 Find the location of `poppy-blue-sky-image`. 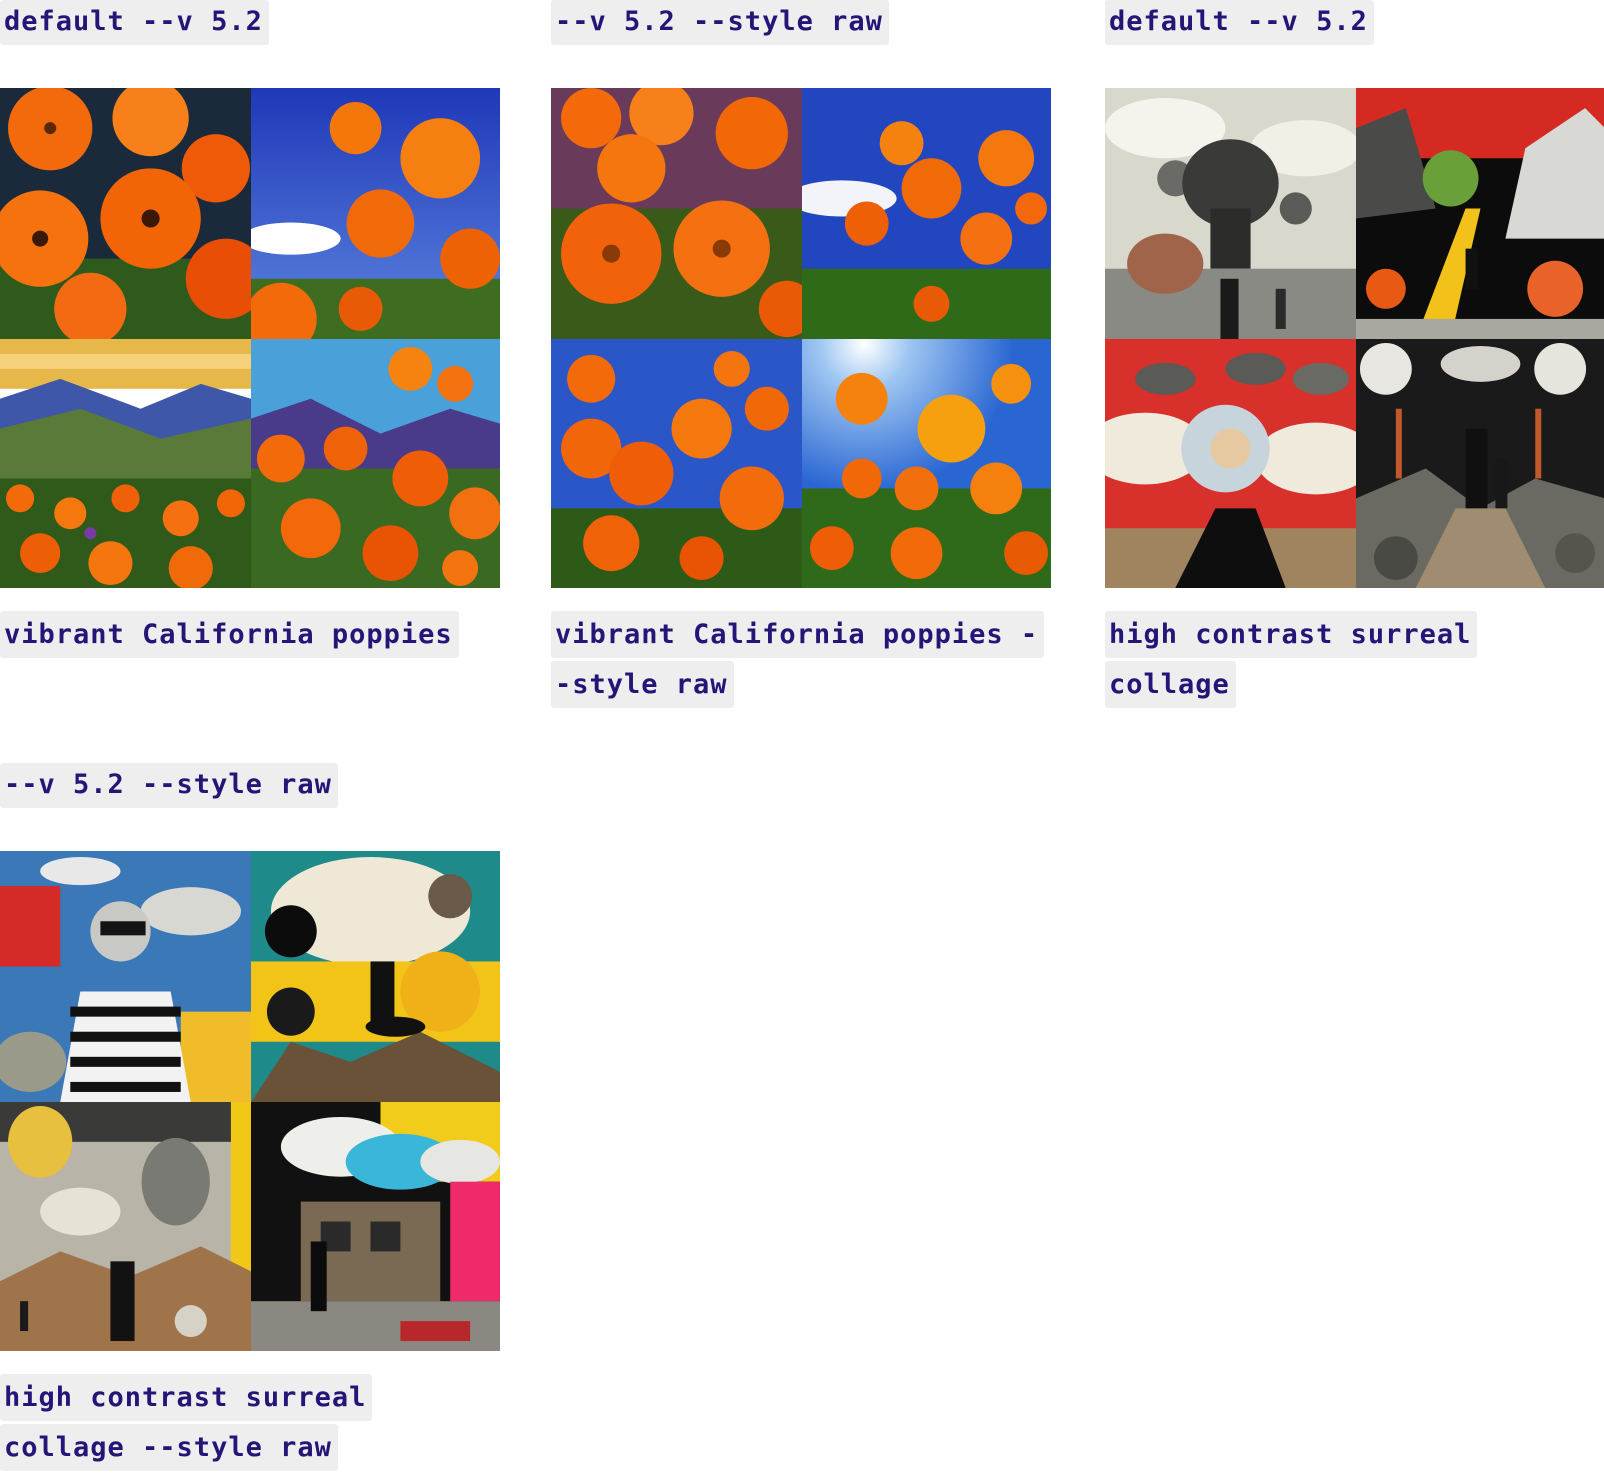

poppy-blue-sky-image is located at coordinates (375, 213).